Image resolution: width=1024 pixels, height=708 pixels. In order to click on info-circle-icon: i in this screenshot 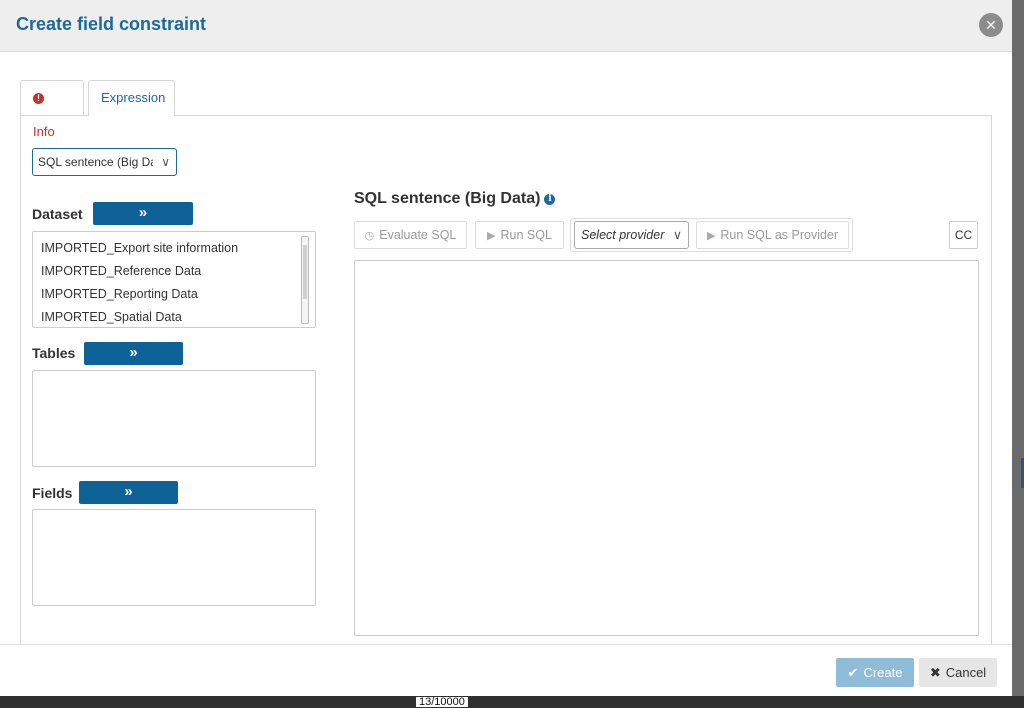, I will do `click(550, 199)`.